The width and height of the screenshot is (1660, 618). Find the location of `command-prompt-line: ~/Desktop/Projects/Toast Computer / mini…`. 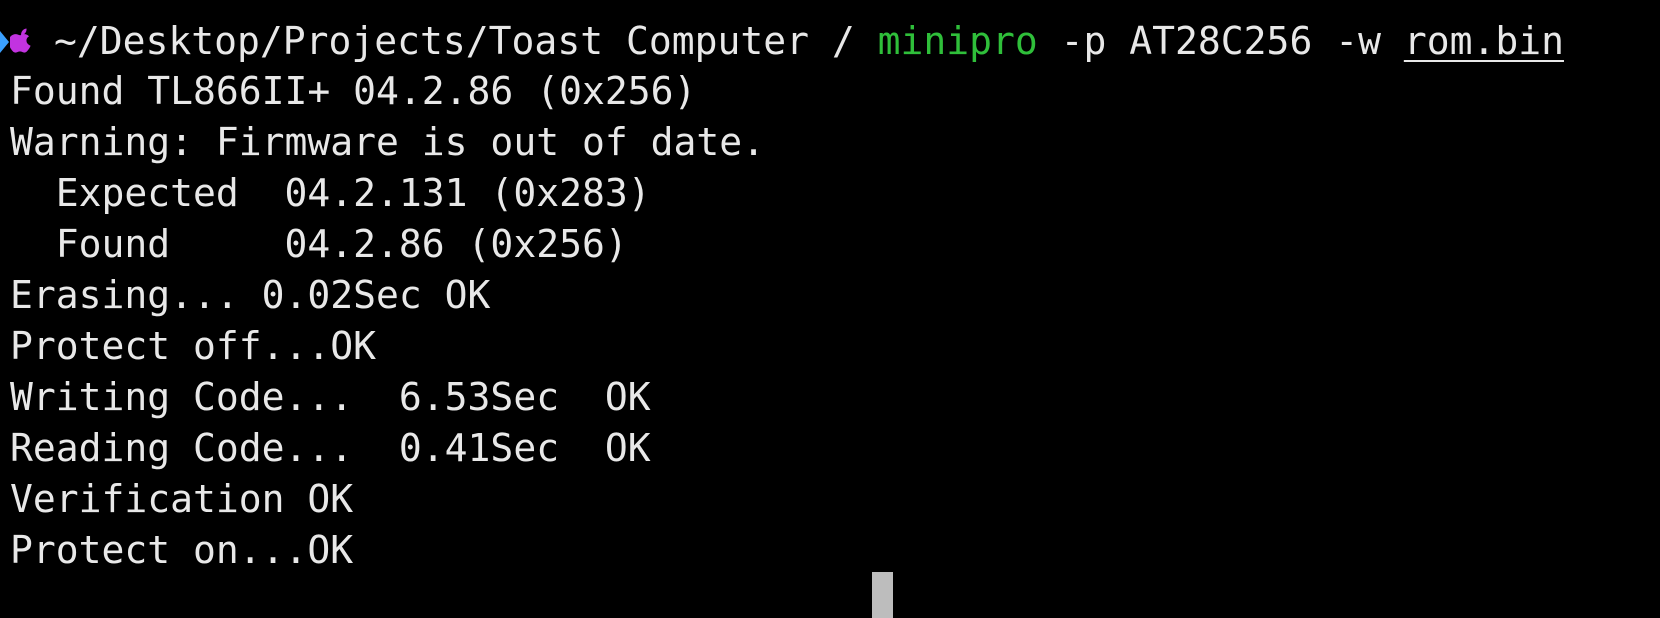

command-prompt-line: ~/Desktop/Projects/Toast Computer / mini… is located at coordinates (782, 41).